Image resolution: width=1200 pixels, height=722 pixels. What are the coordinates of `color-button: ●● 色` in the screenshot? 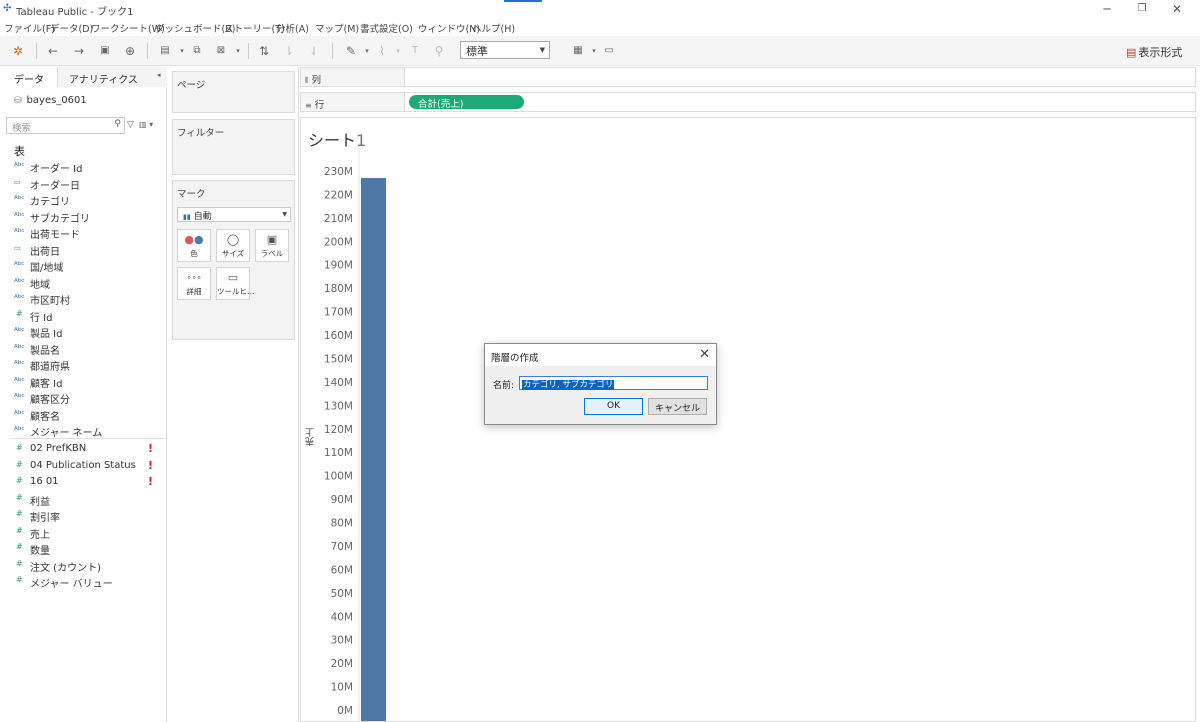 It's located at (194, 245).